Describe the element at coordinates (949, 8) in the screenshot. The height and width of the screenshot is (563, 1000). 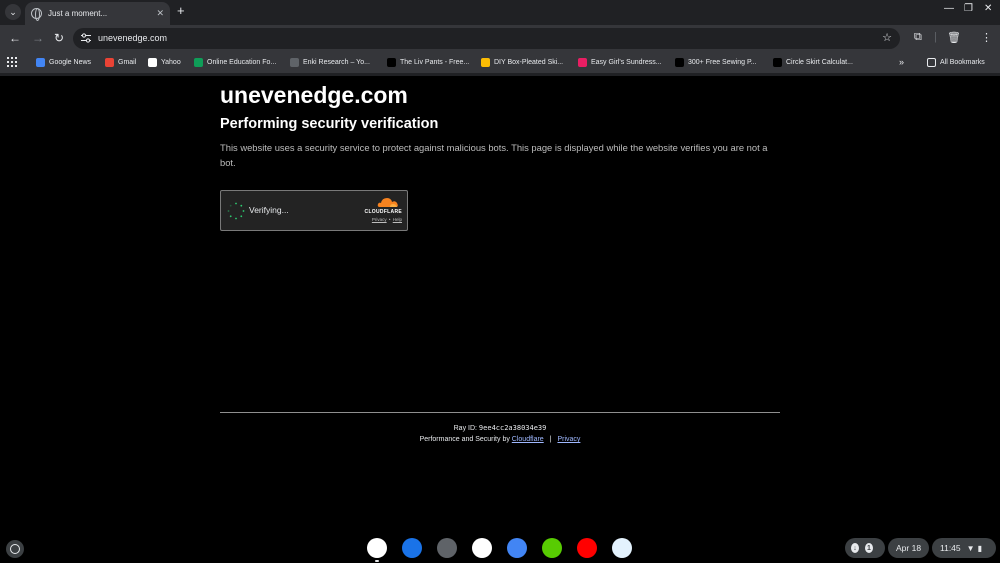
I see `minimize-icon: —` at that location.